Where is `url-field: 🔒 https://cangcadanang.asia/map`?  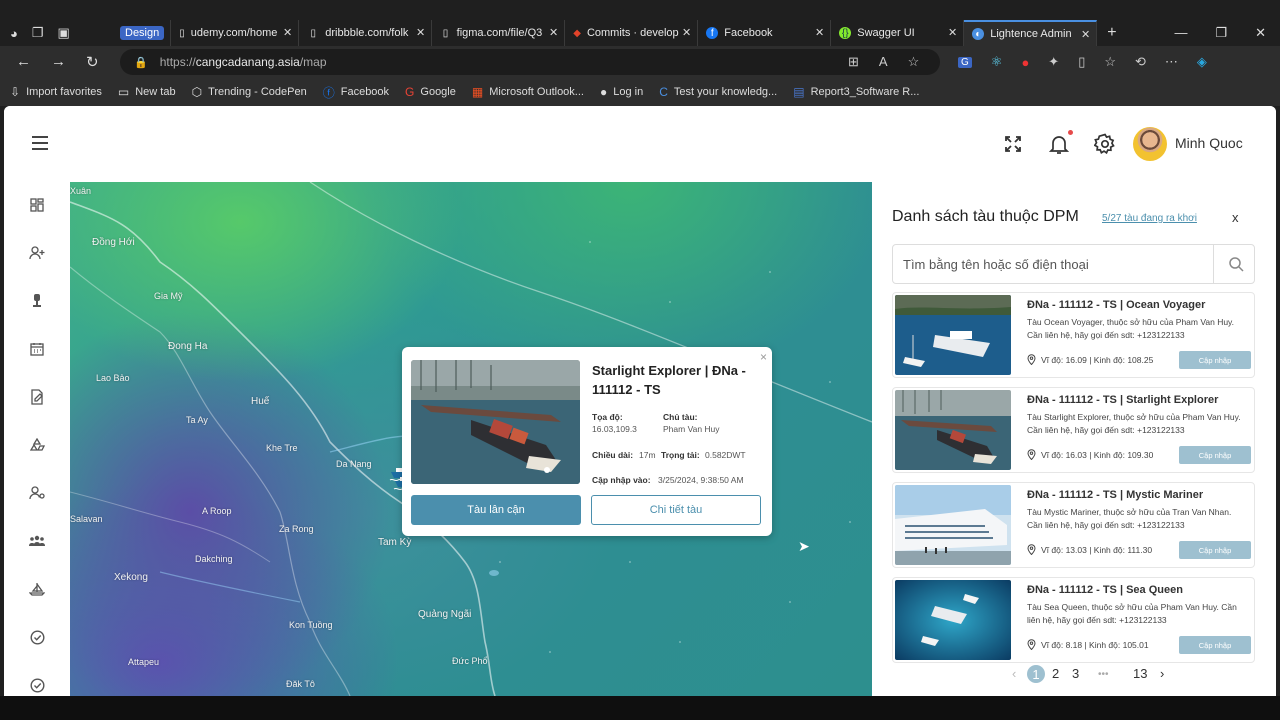
url-field: 🔒 https://cangcadanang.asia/map is located at coordinates (530, 62).